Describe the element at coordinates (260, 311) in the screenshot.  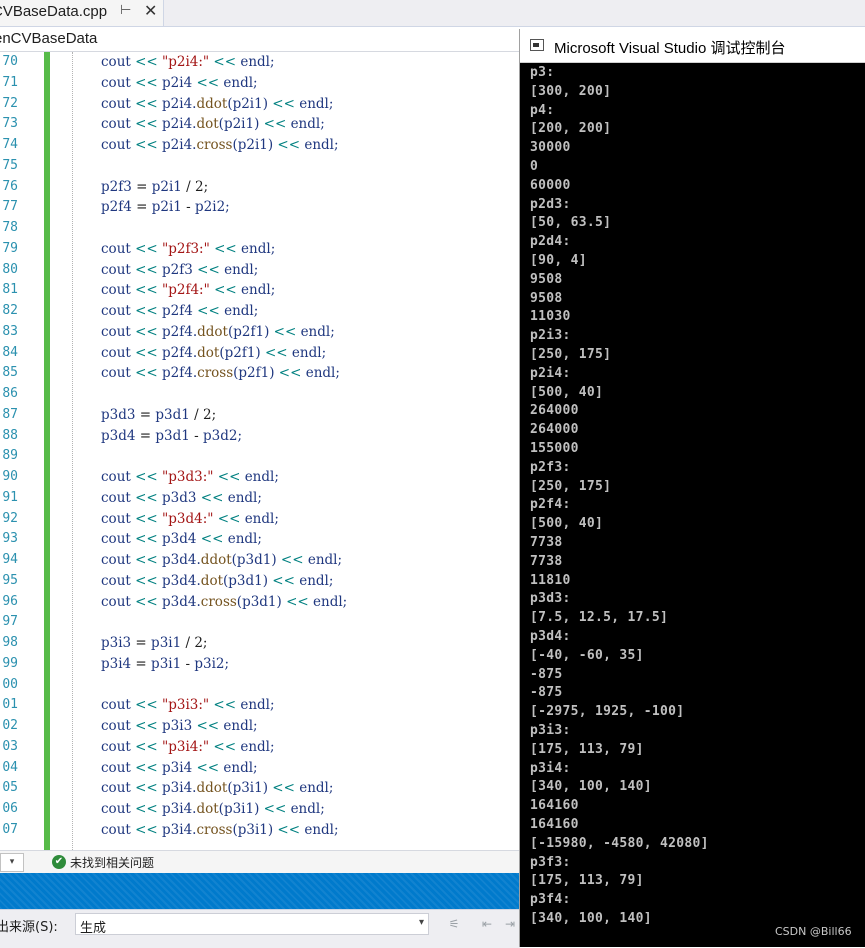
I see `code-line: 82 cout << p2f4 << endl;` at that location.